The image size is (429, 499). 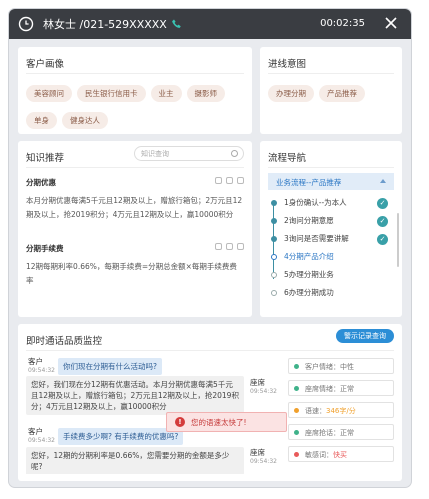 I want to click on customer-message: 你们现在分期有什么活动吗?, so click(x=110, y=366).